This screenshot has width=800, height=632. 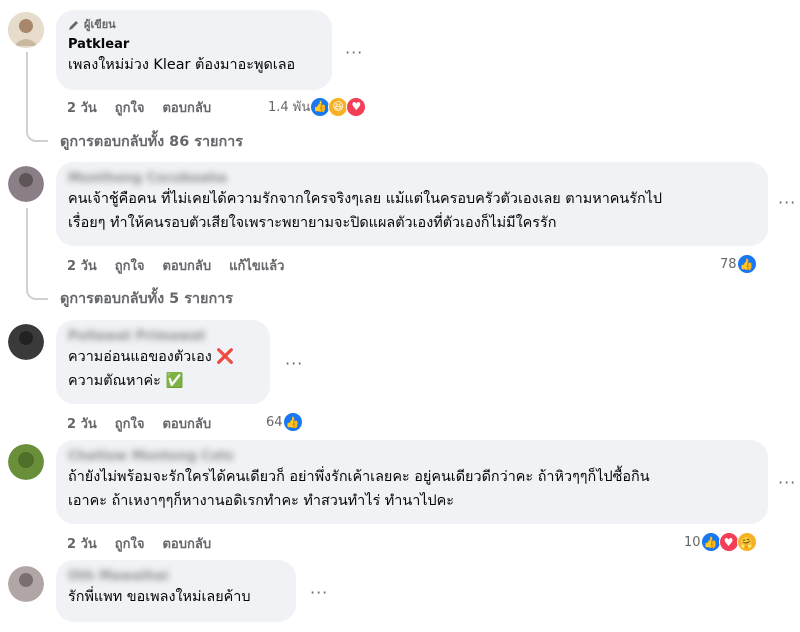 I want to click on comment-author: Monthong Cocoboaha, so click(x=412, y=178).